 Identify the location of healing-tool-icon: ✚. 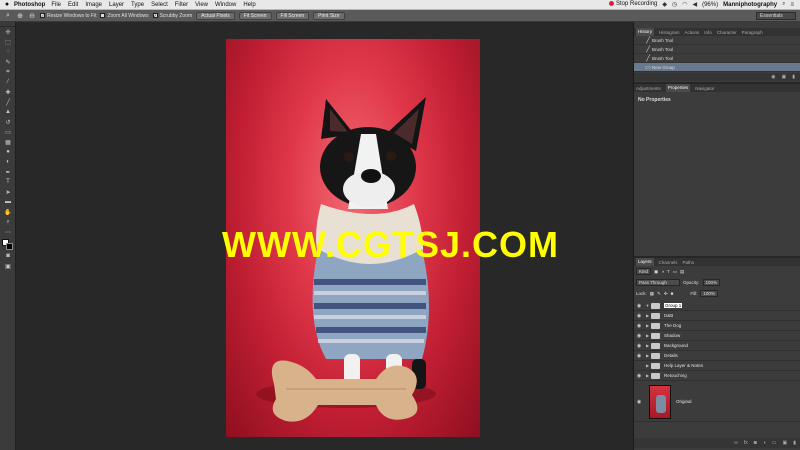
(8, 92).